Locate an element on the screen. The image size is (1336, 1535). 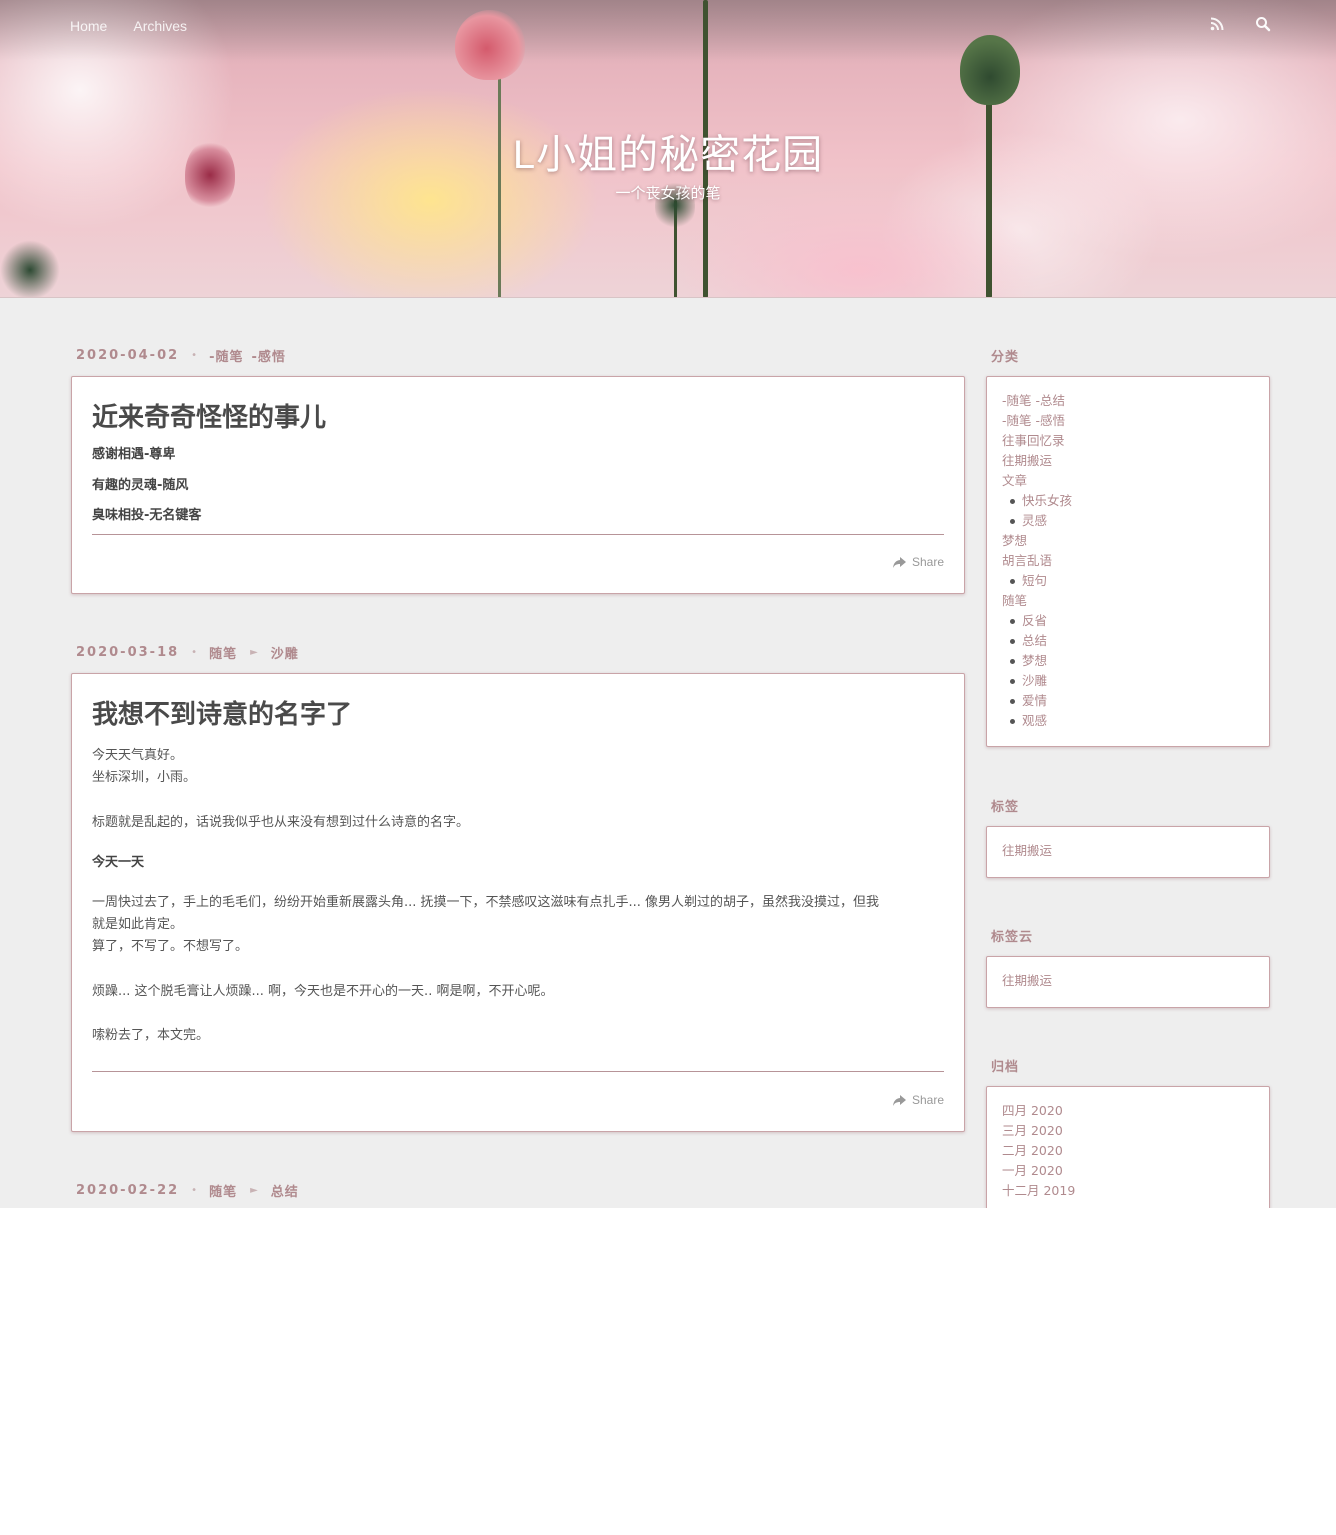
subcategory-link: 爱情 is located at coordinates (1128, 701).